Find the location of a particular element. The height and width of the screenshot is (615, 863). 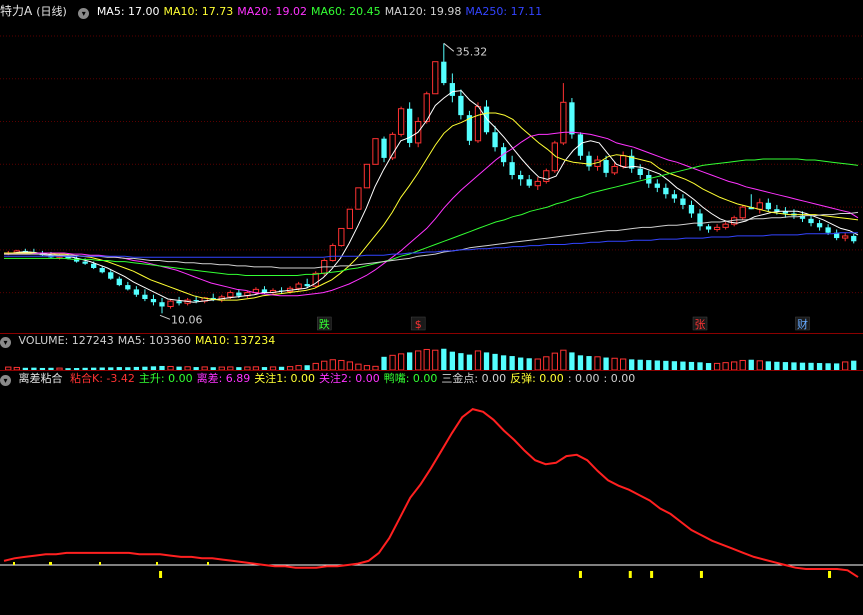

indicator-value-label: 三金点: 0.00 is located at coordinates (474, 378).